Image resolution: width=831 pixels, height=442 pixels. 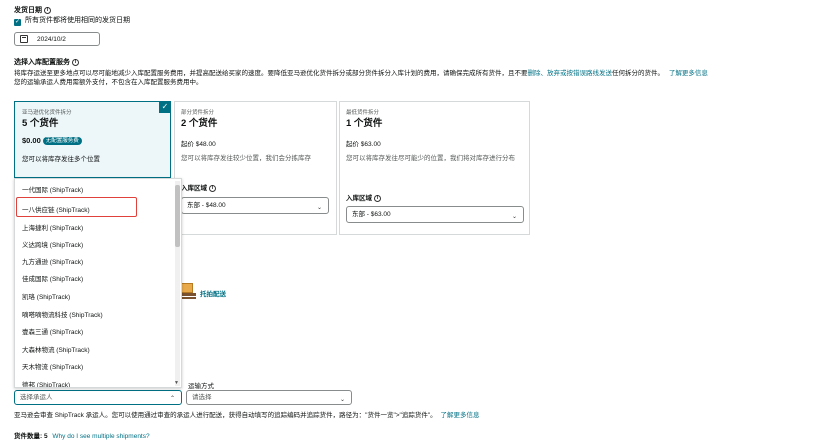 I want to click on selected-check-icon: ✓, so click(x=165, y=107).